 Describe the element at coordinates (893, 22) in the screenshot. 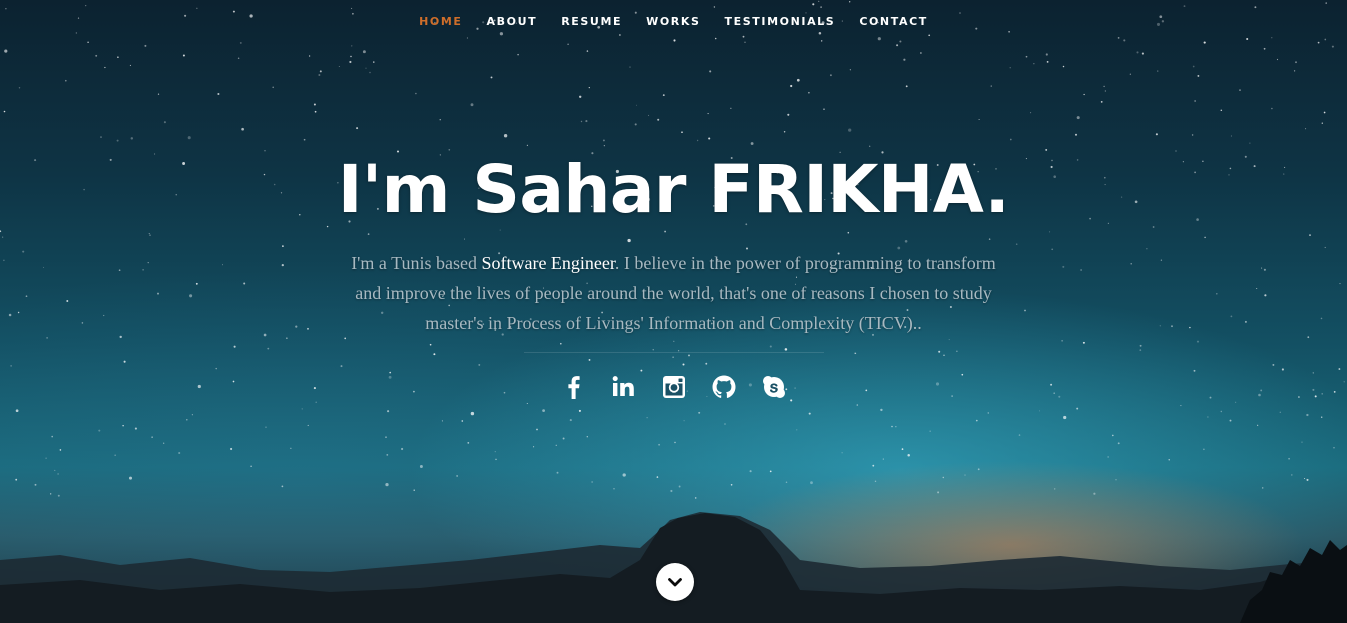

I see `nav-item-contact: CONTACT` at that location.